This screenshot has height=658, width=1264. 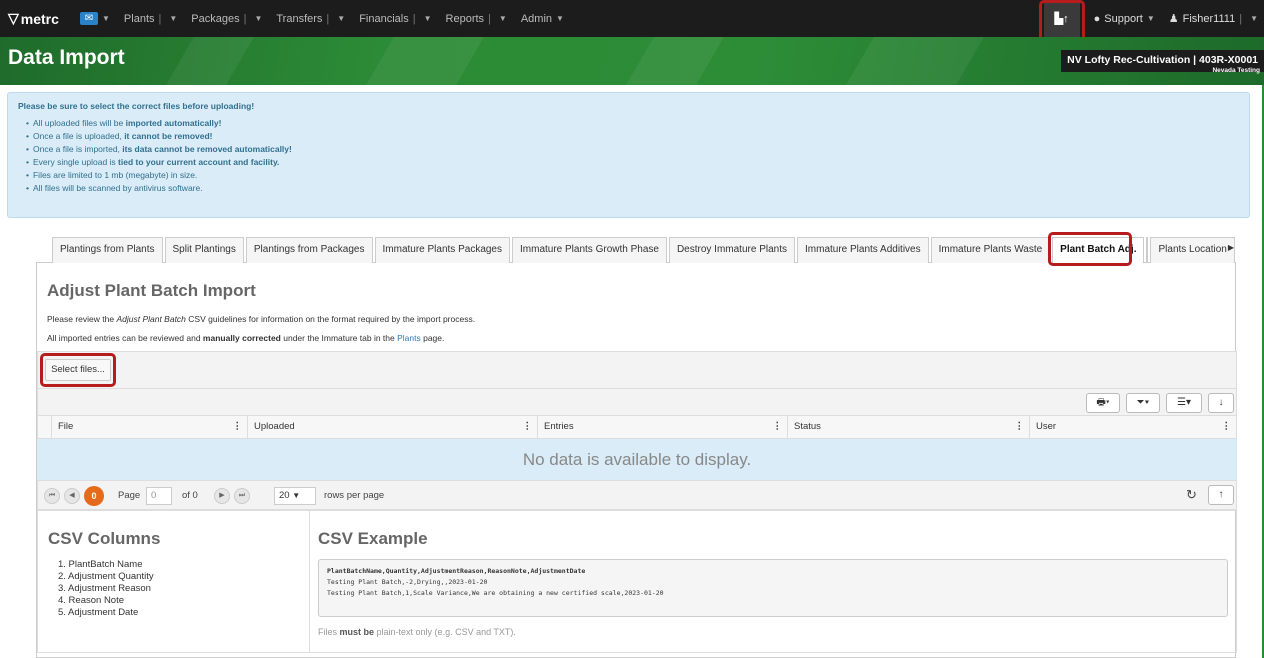 I want to click on list-item: 2. Adjustment Quantity, so click(x=106, y=576).